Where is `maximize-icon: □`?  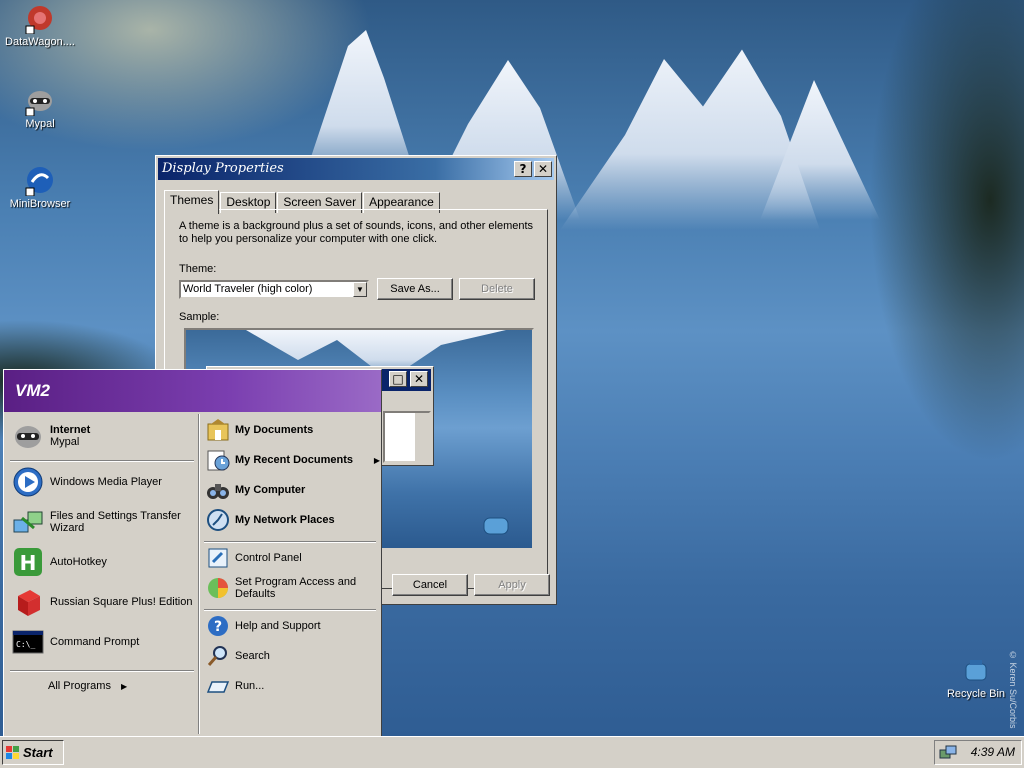 maximize-icon: □ is located at coordinates (398, 379).